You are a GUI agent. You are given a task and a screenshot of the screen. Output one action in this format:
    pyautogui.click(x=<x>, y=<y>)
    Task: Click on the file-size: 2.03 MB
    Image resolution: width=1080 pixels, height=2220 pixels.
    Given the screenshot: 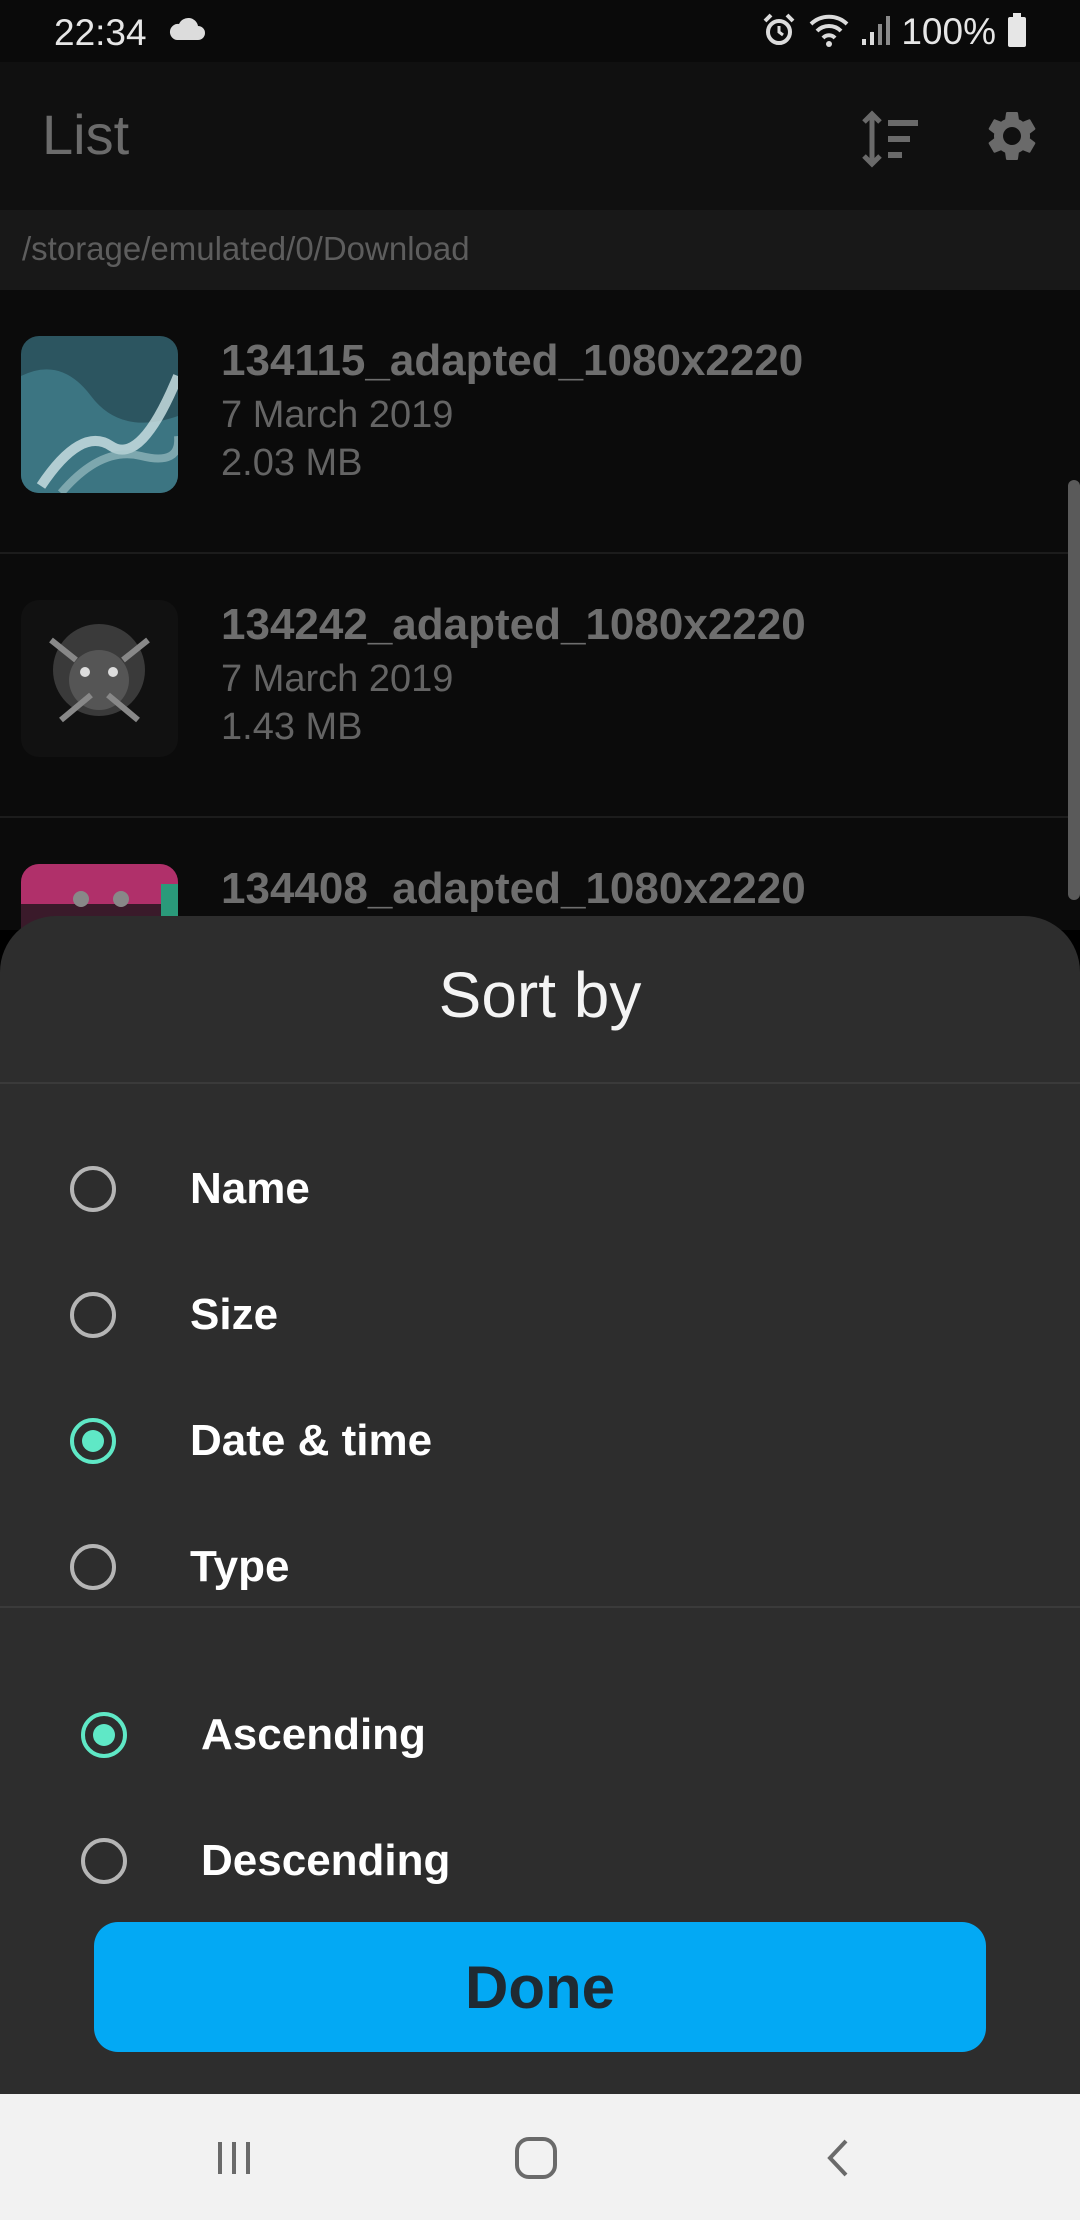 What is the action you would take?
    pyautogui.click(x=292, y=463)
    